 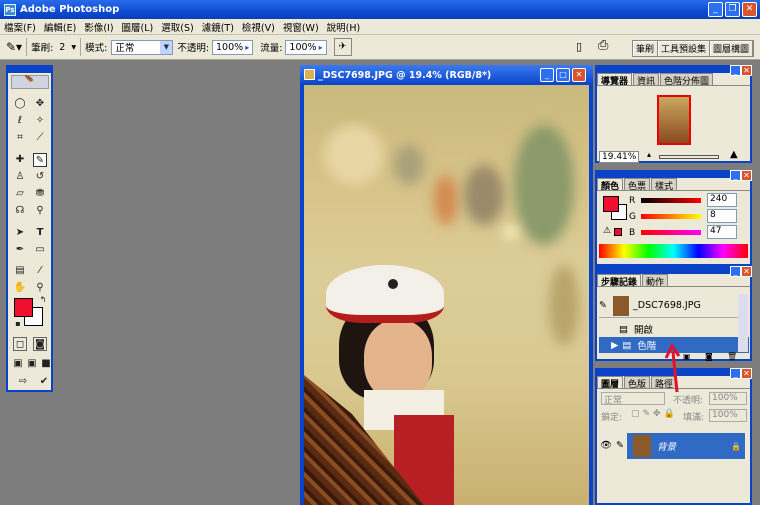 I want to click on tab-color: 顏色, so click(x=610, y=185).